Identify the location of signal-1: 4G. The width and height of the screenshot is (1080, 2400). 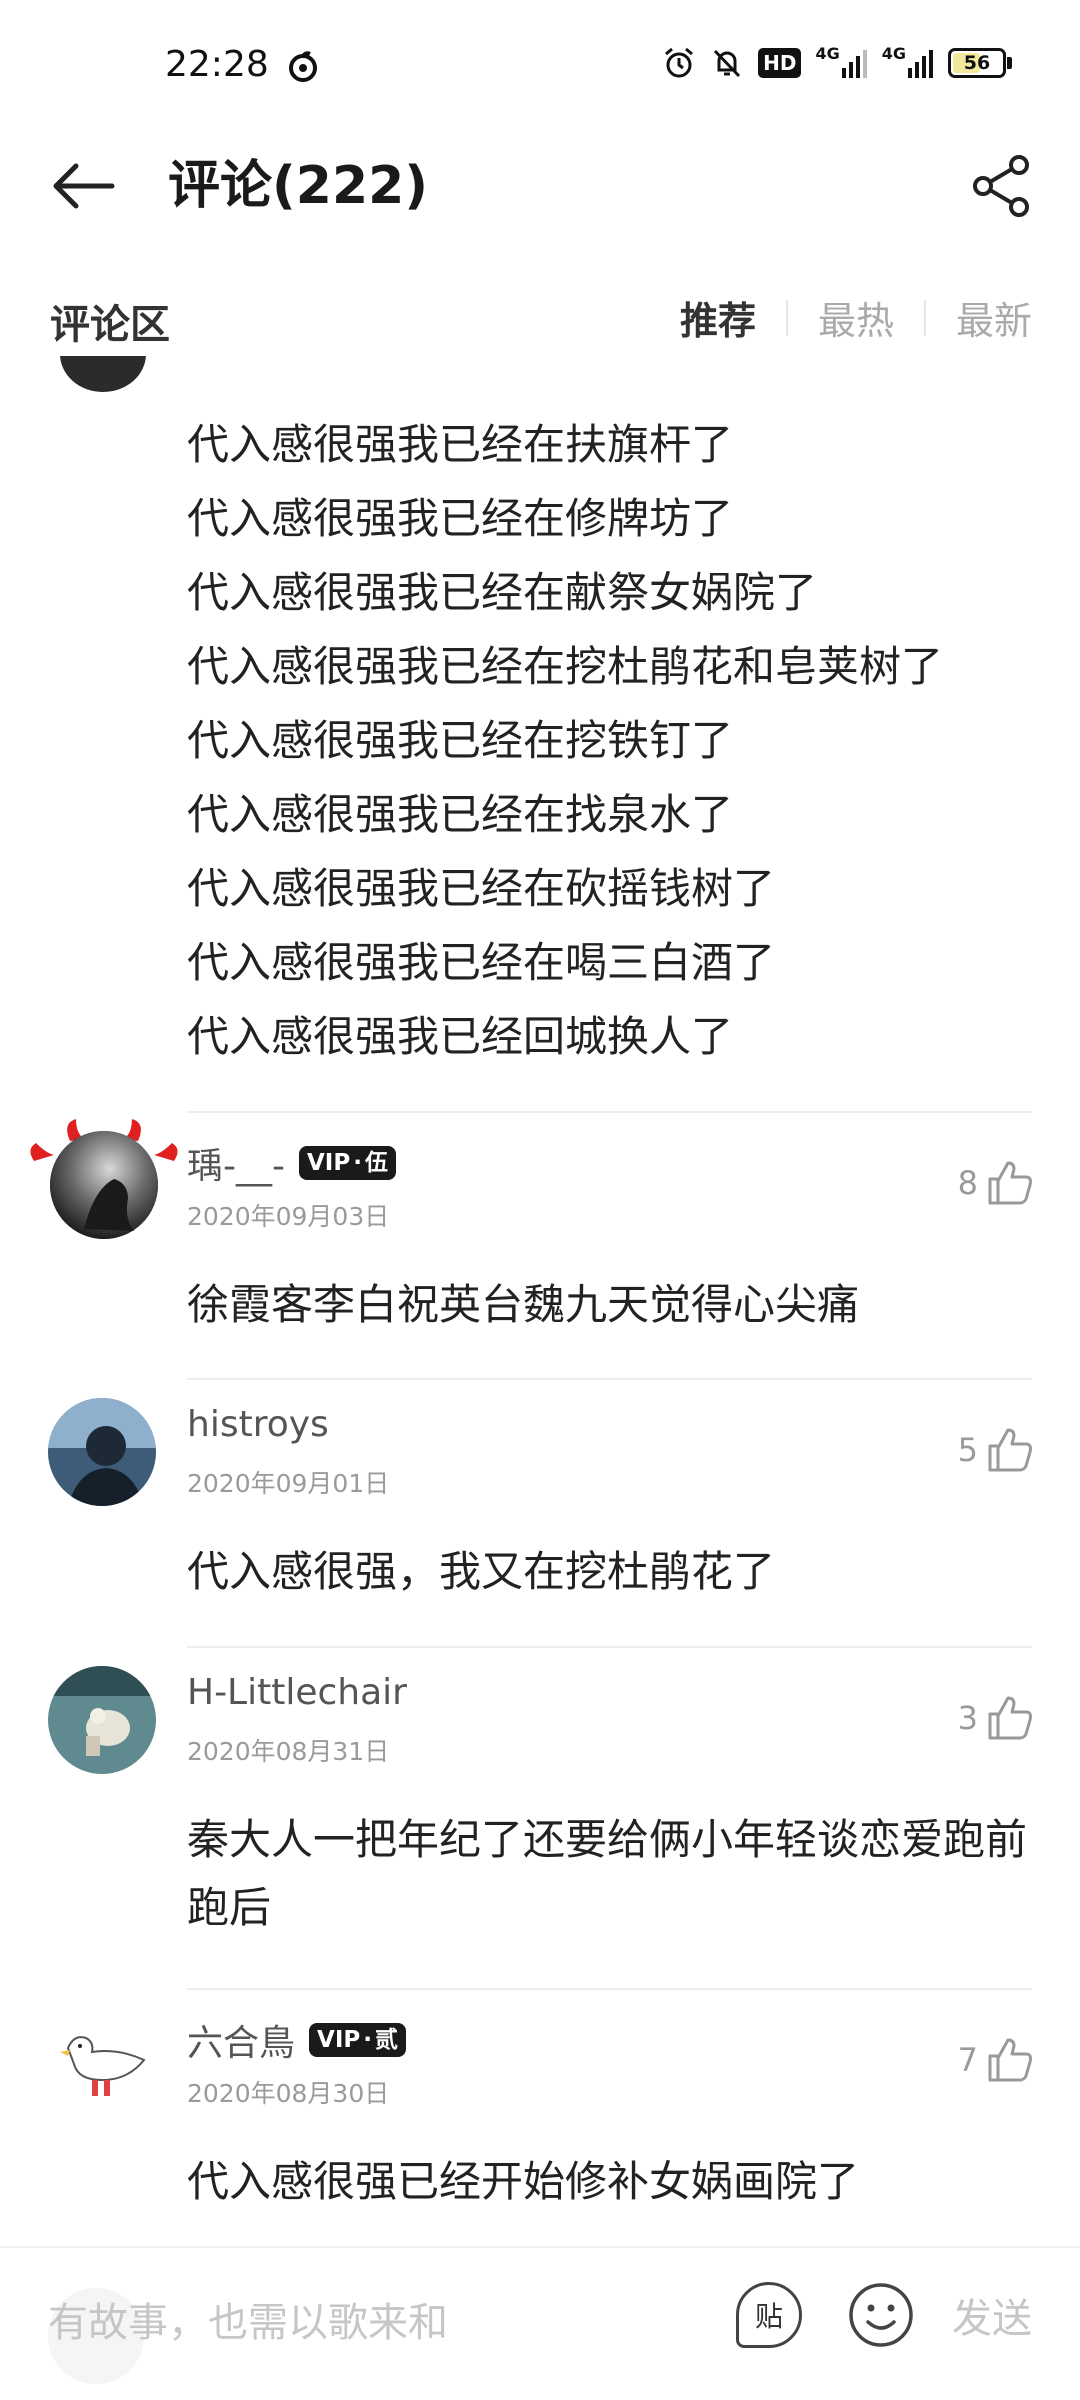
(841, 63).